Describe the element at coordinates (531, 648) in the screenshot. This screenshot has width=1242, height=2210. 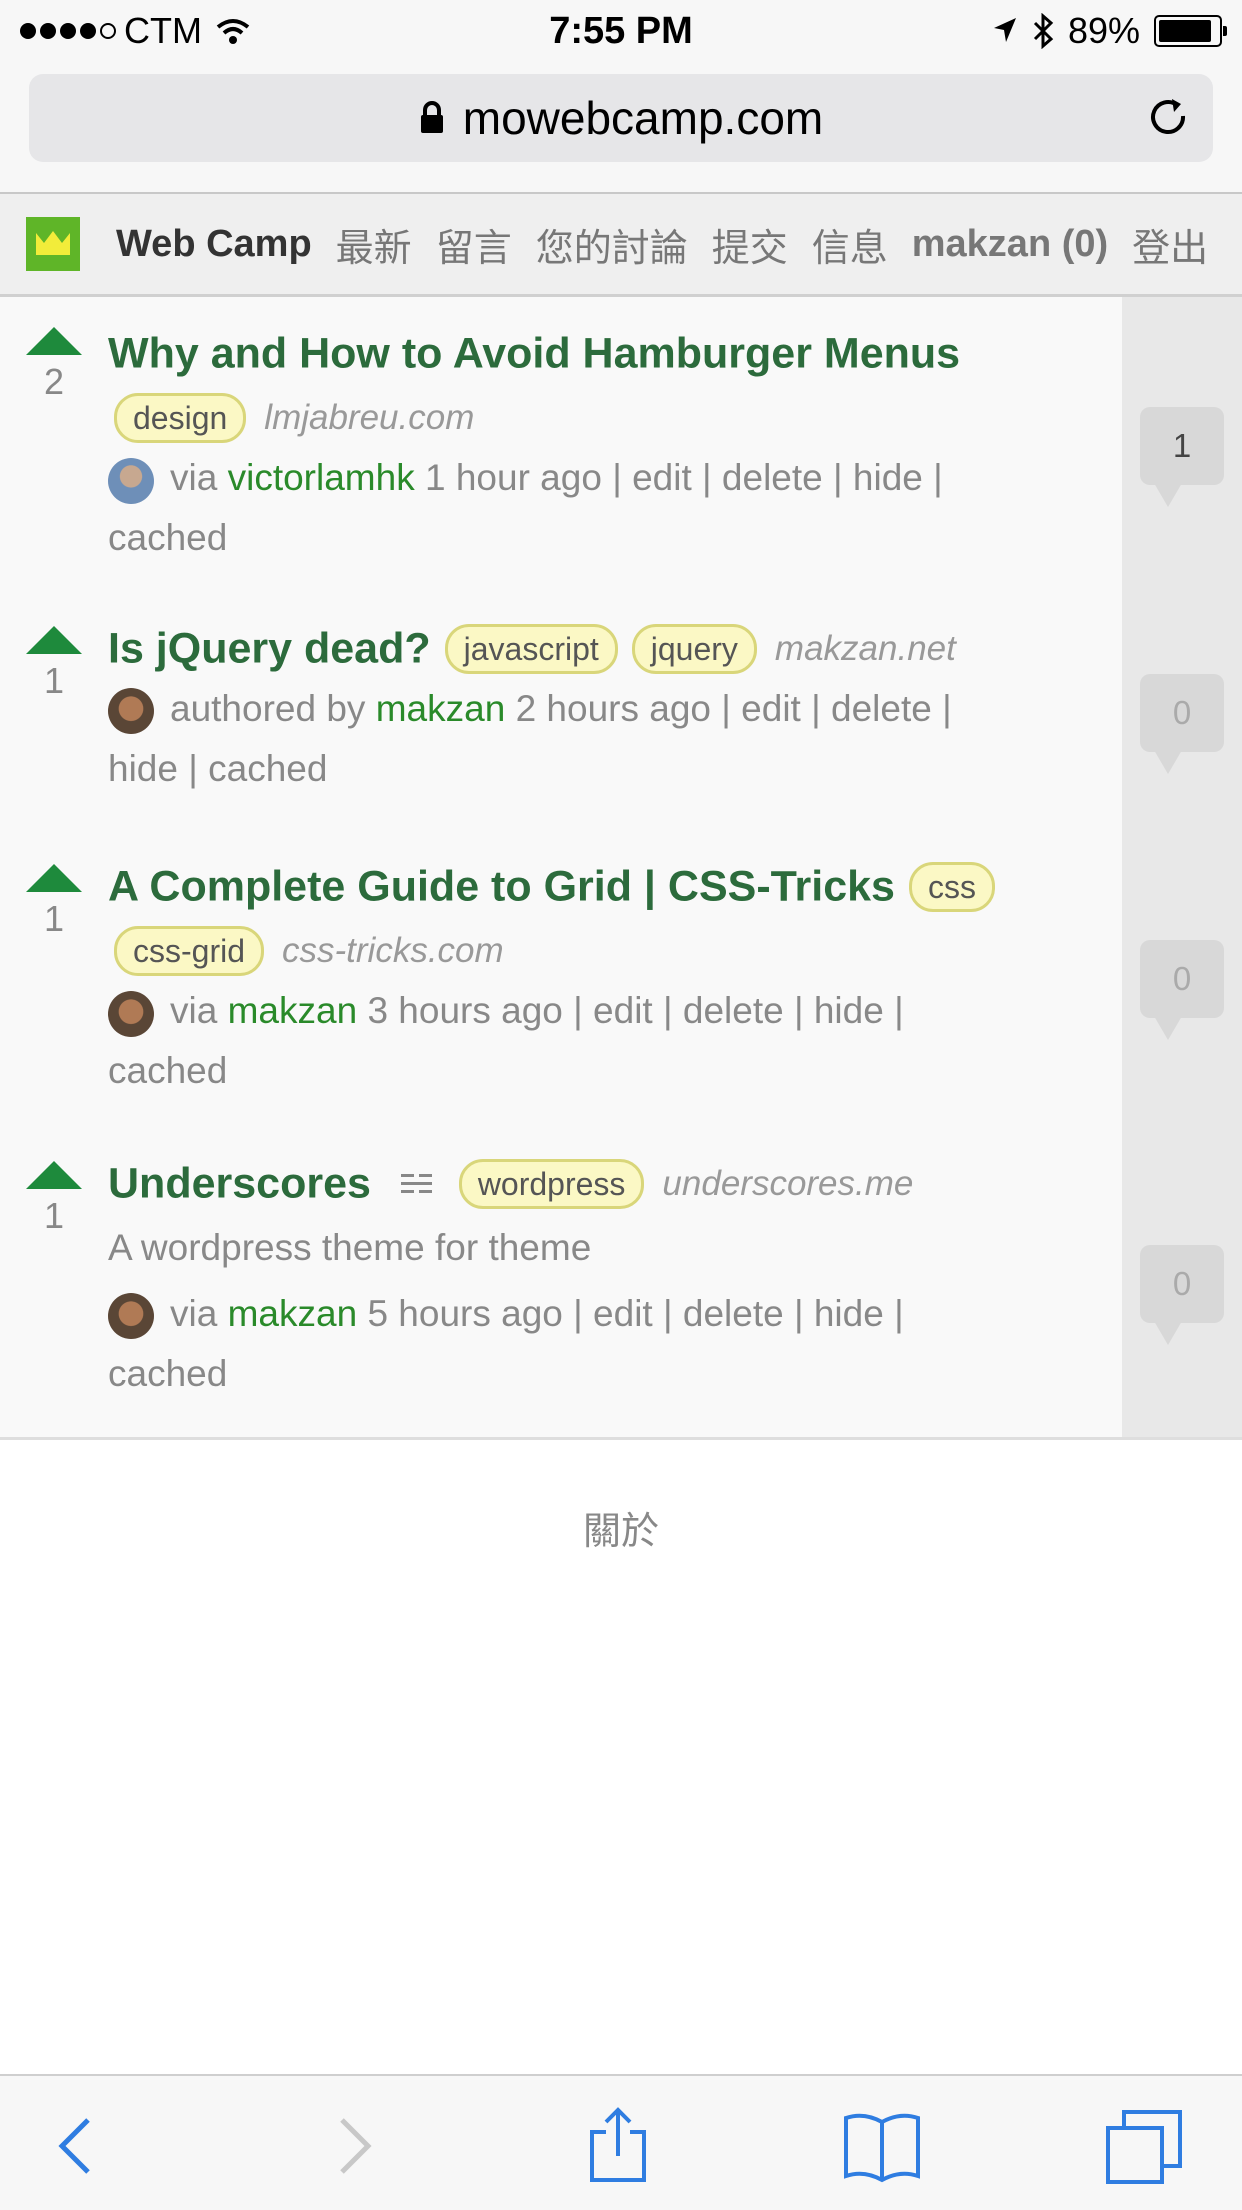
I see `tag: javascript` at that location.